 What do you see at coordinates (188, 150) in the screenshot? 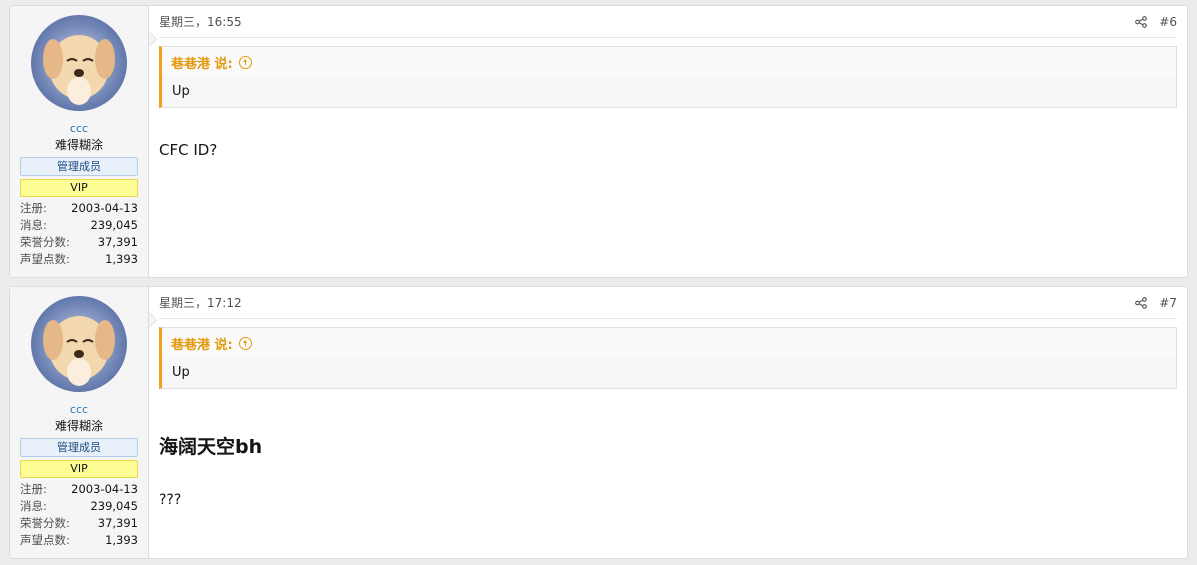
I see `post-body: CFC ID?` at bounding box center [188, 150].